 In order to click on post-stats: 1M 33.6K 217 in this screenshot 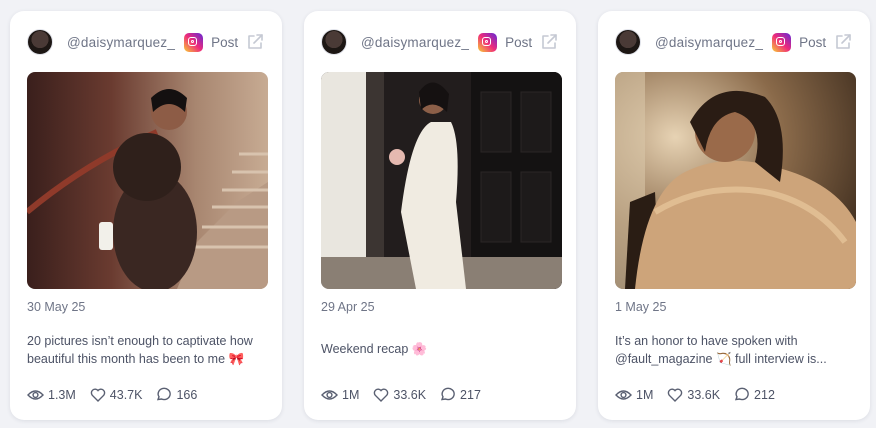, I will do `click(408, 394)`.